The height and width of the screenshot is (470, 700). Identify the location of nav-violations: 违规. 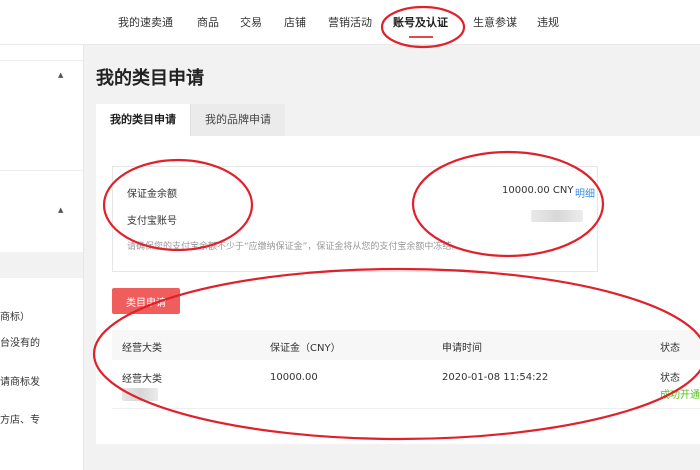
(548, 22).